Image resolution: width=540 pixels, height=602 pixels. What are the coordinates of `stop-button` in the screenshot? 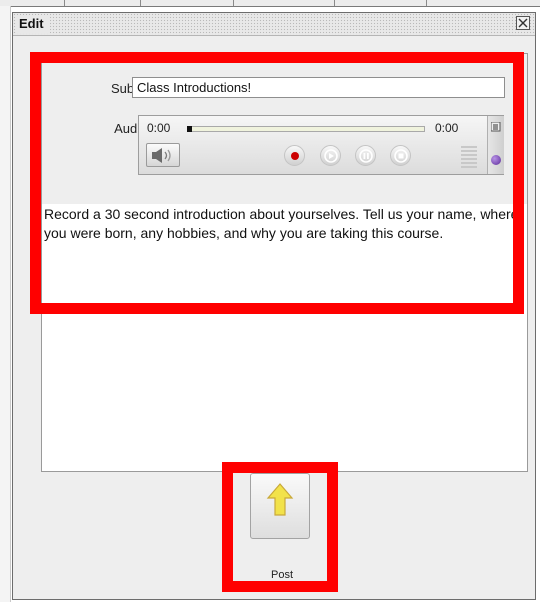 It's located at (400, 155).